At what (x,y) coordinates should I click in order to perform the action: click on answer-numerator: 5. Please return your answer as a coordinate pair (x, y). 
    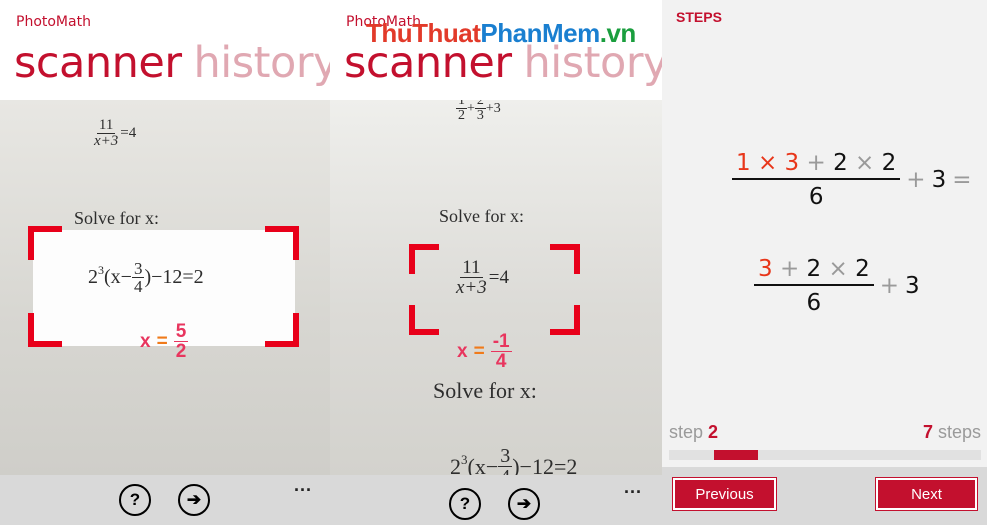
    Looking at the image, I should click on (181, 331).